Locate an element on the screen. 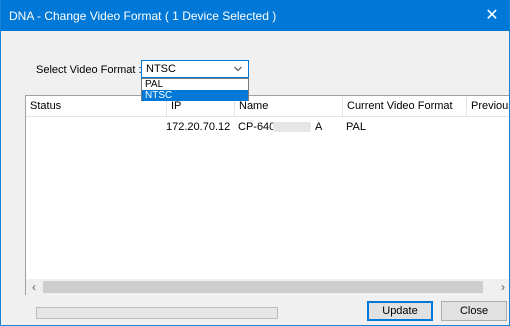  column-previous: Previous is located at coordinates (487, 106).